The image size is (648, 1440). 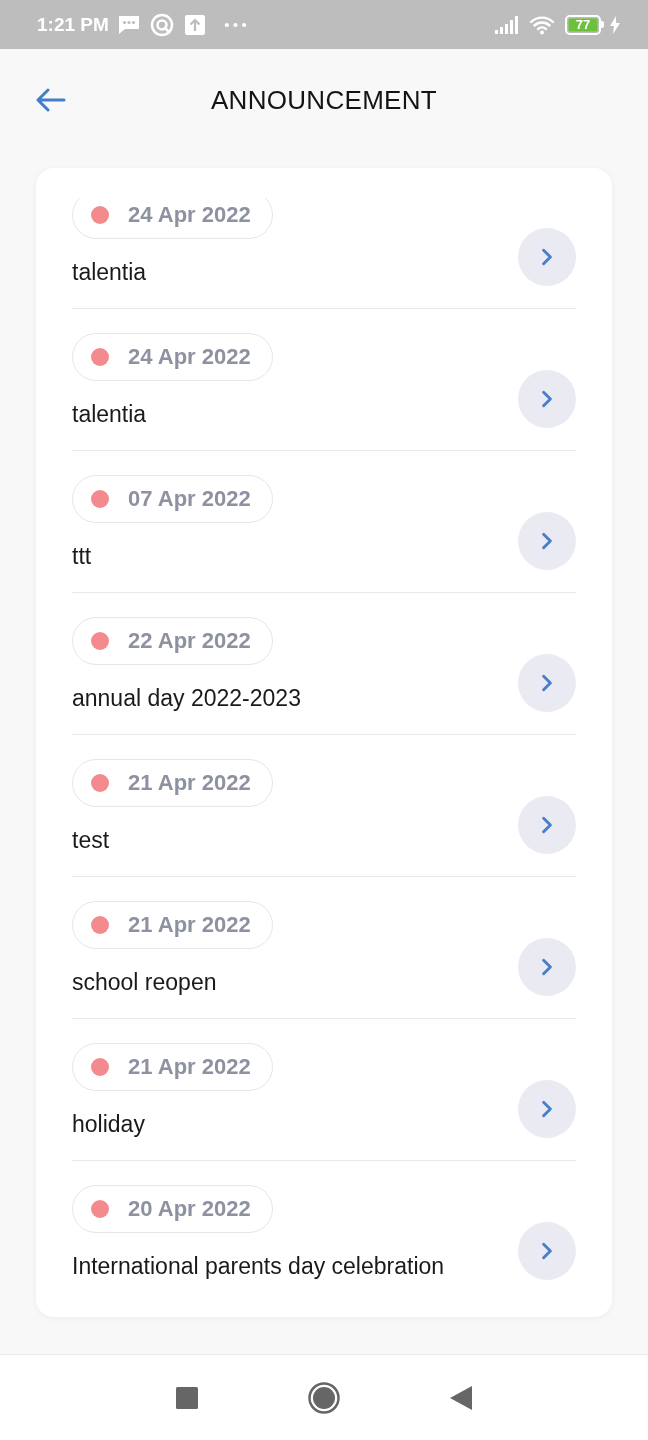 What do you see at coordinates (91, 840) in the screenshot?
I see `announcement-title: test` at bounding box center [91, 840].